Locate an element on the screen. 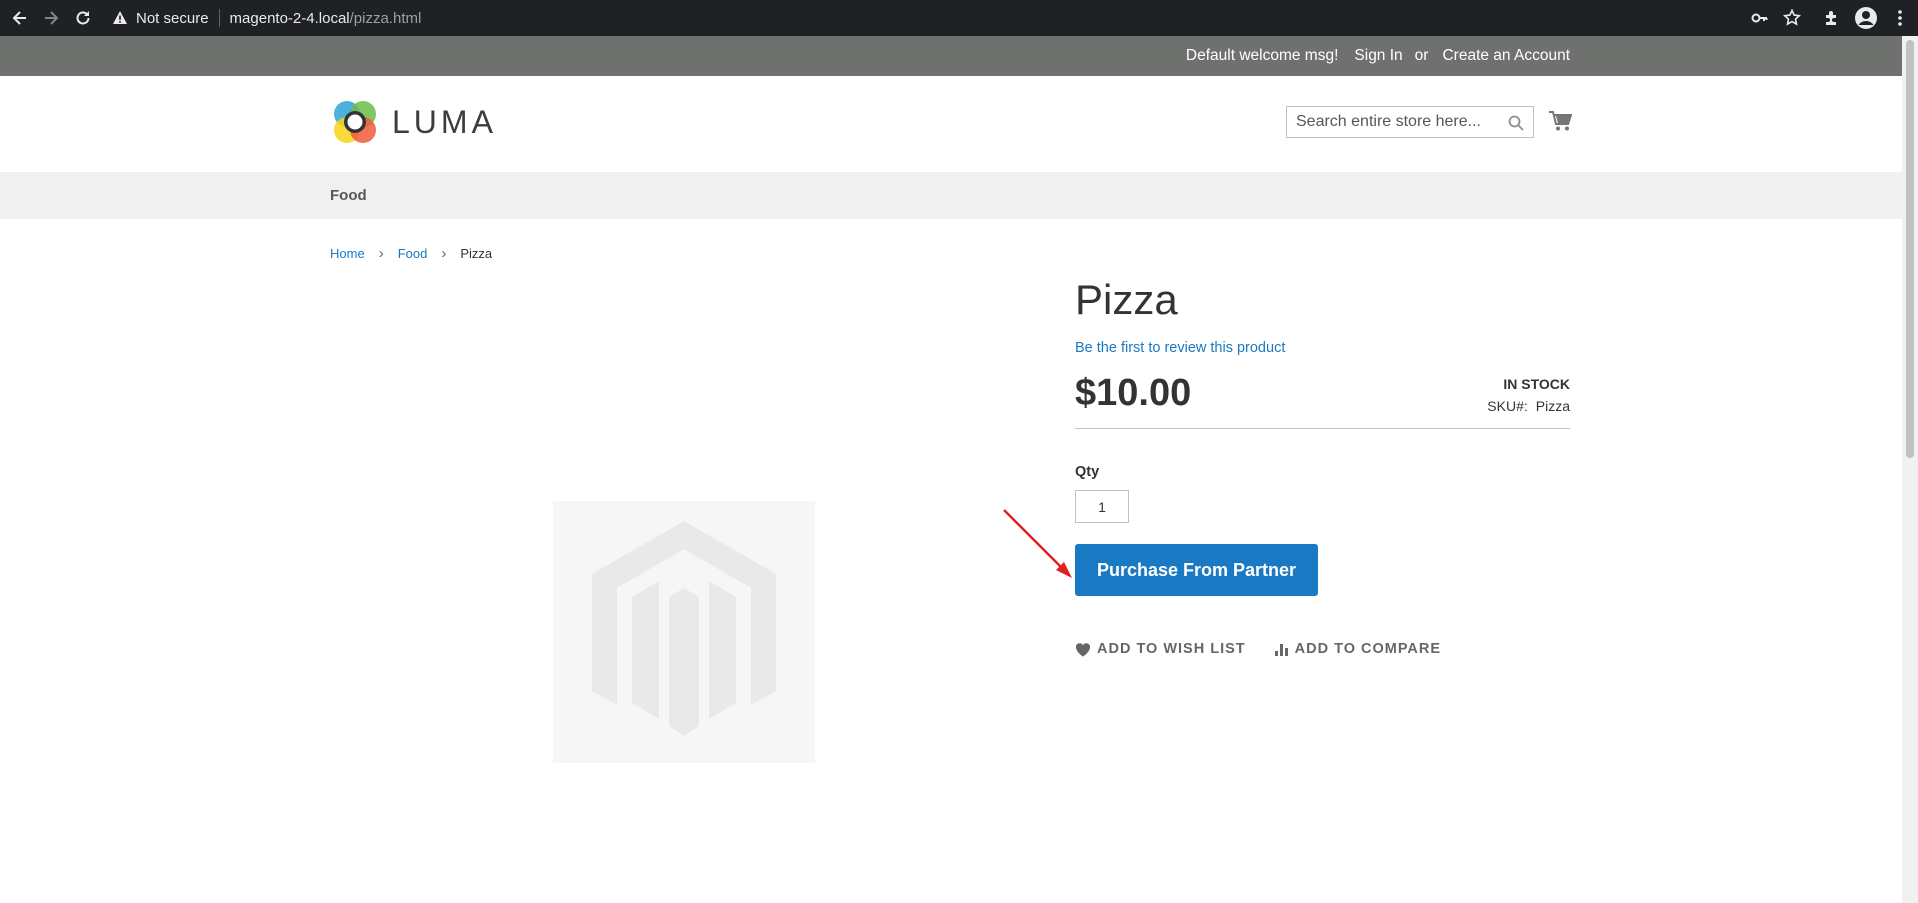 Image resolution: width=1918 pixels, height=903 pixels. breadcrumb-food: Food is located at coordinates (413, 253).